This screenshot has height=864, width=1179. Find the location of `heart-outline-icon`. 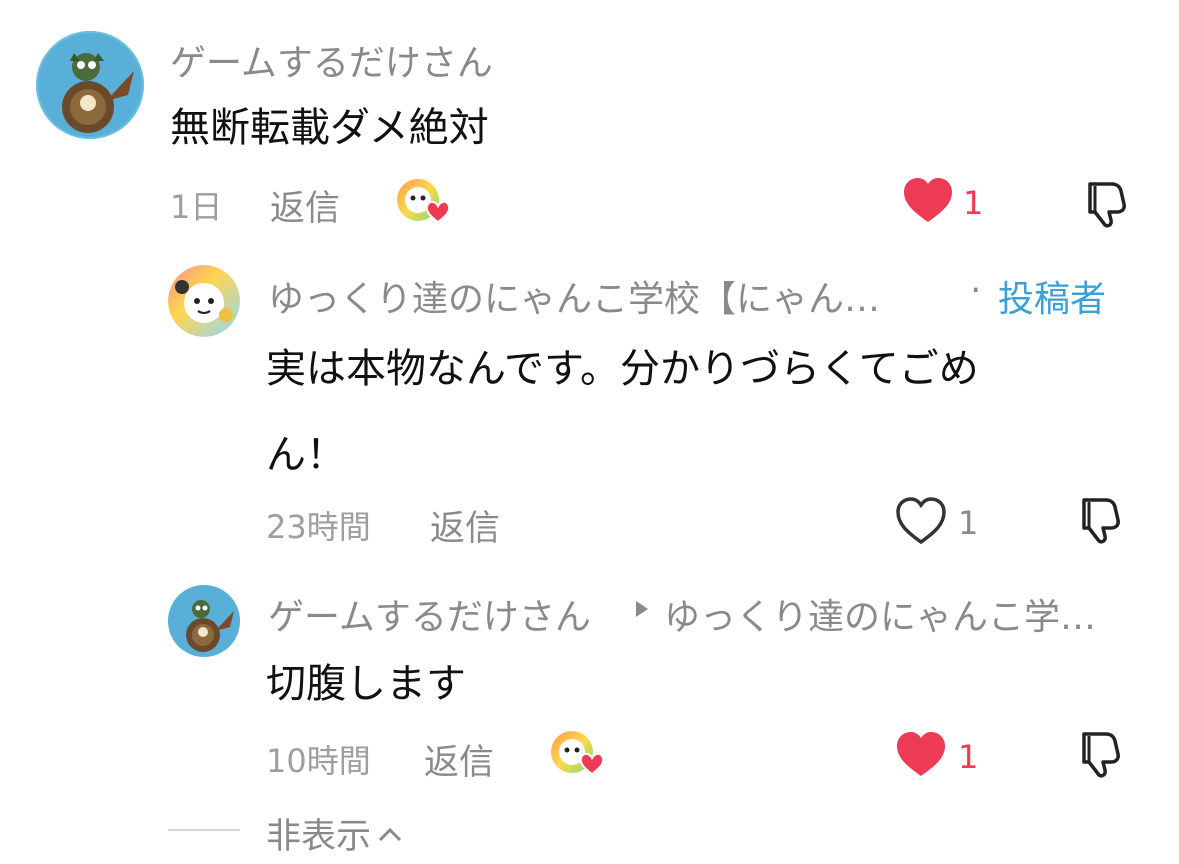

heart-outline-icon is located at coordinates (921, 521).